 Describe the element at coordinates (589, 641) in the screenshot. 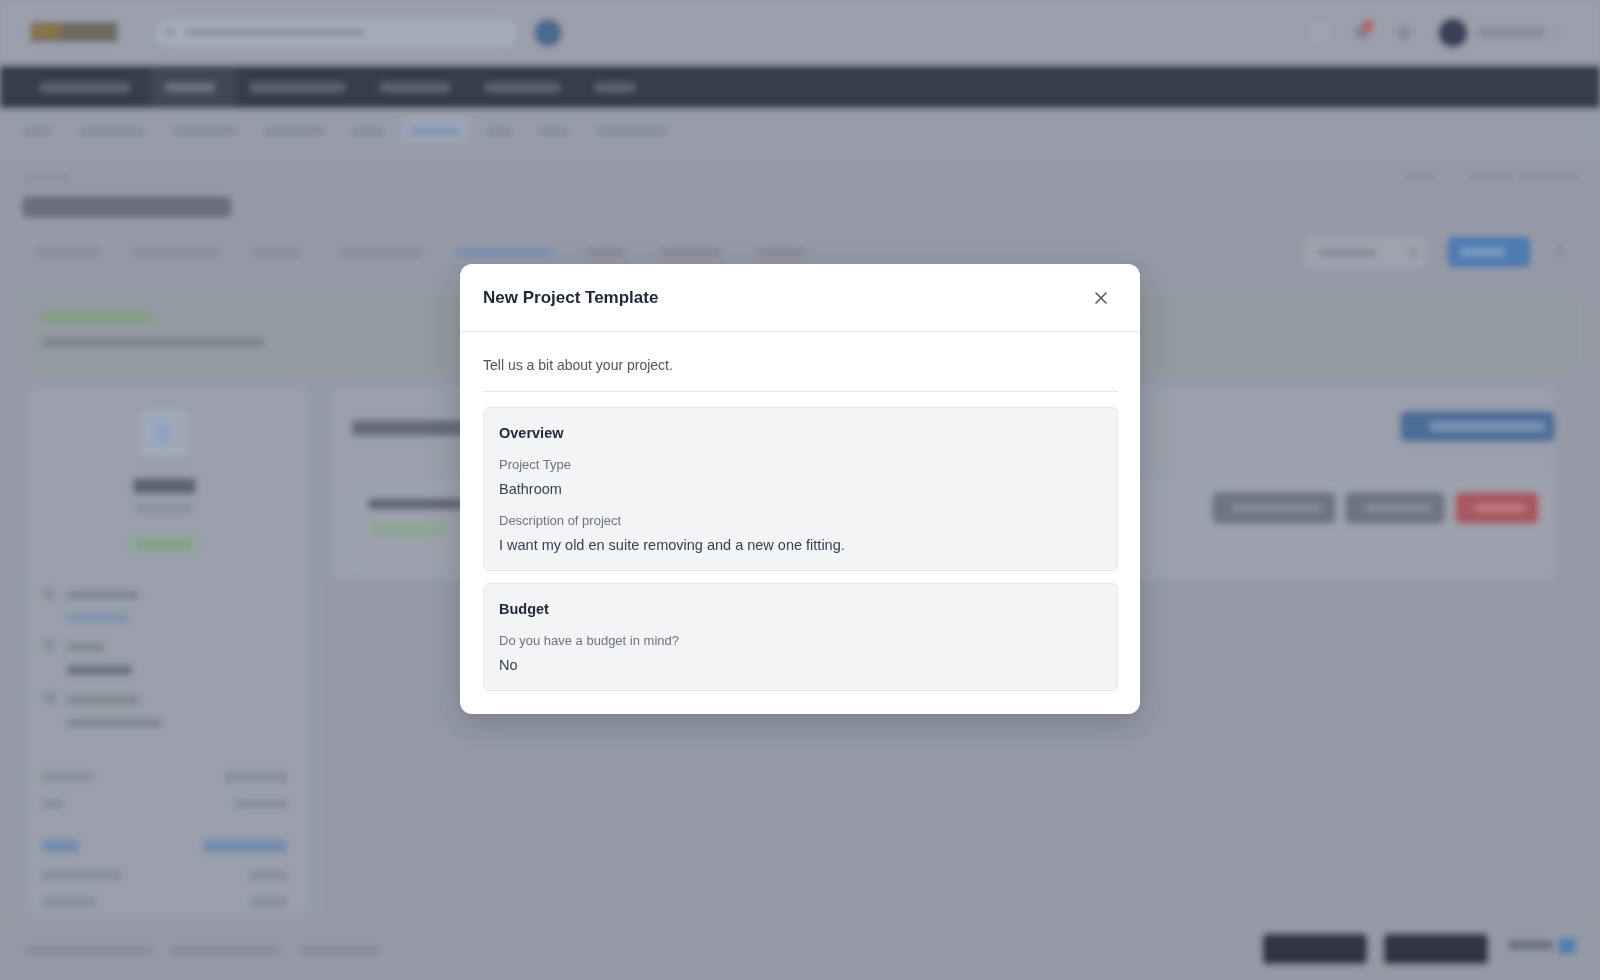

I see `field-label: Do you have a budget in mind?` at that location.